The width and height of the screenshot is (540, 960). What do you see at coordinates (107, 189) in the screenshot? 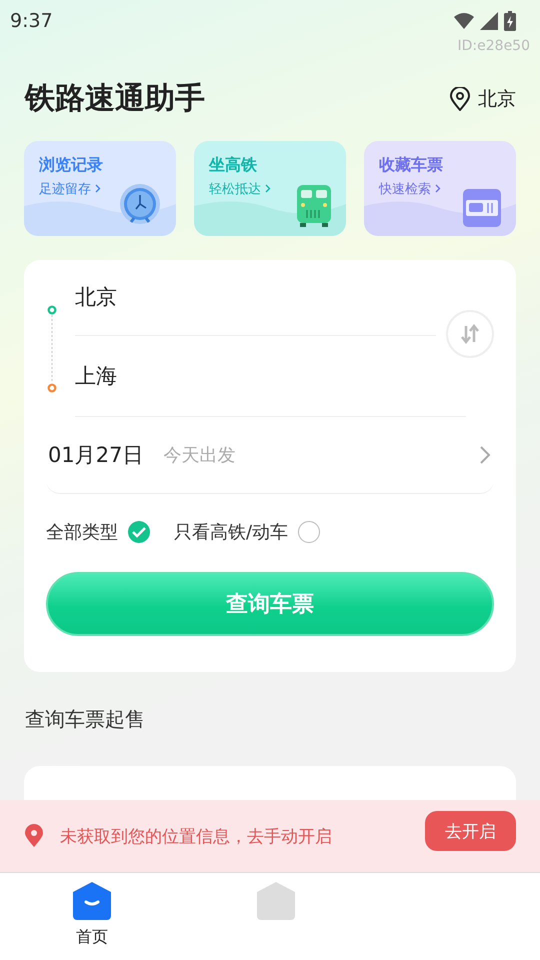
I see `shortcut-subtitle: 足迹留存` at bounding box center [107, 189].